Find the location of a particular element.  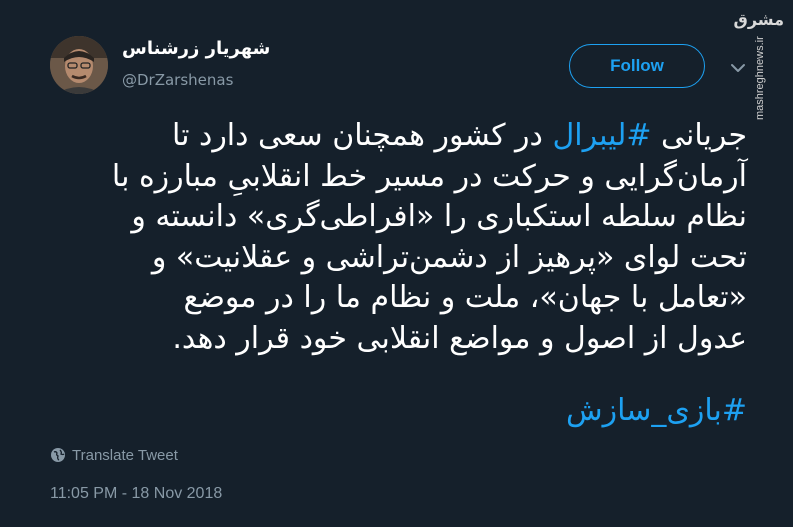

profile-photo-icon is located at coordinates (79, 65).